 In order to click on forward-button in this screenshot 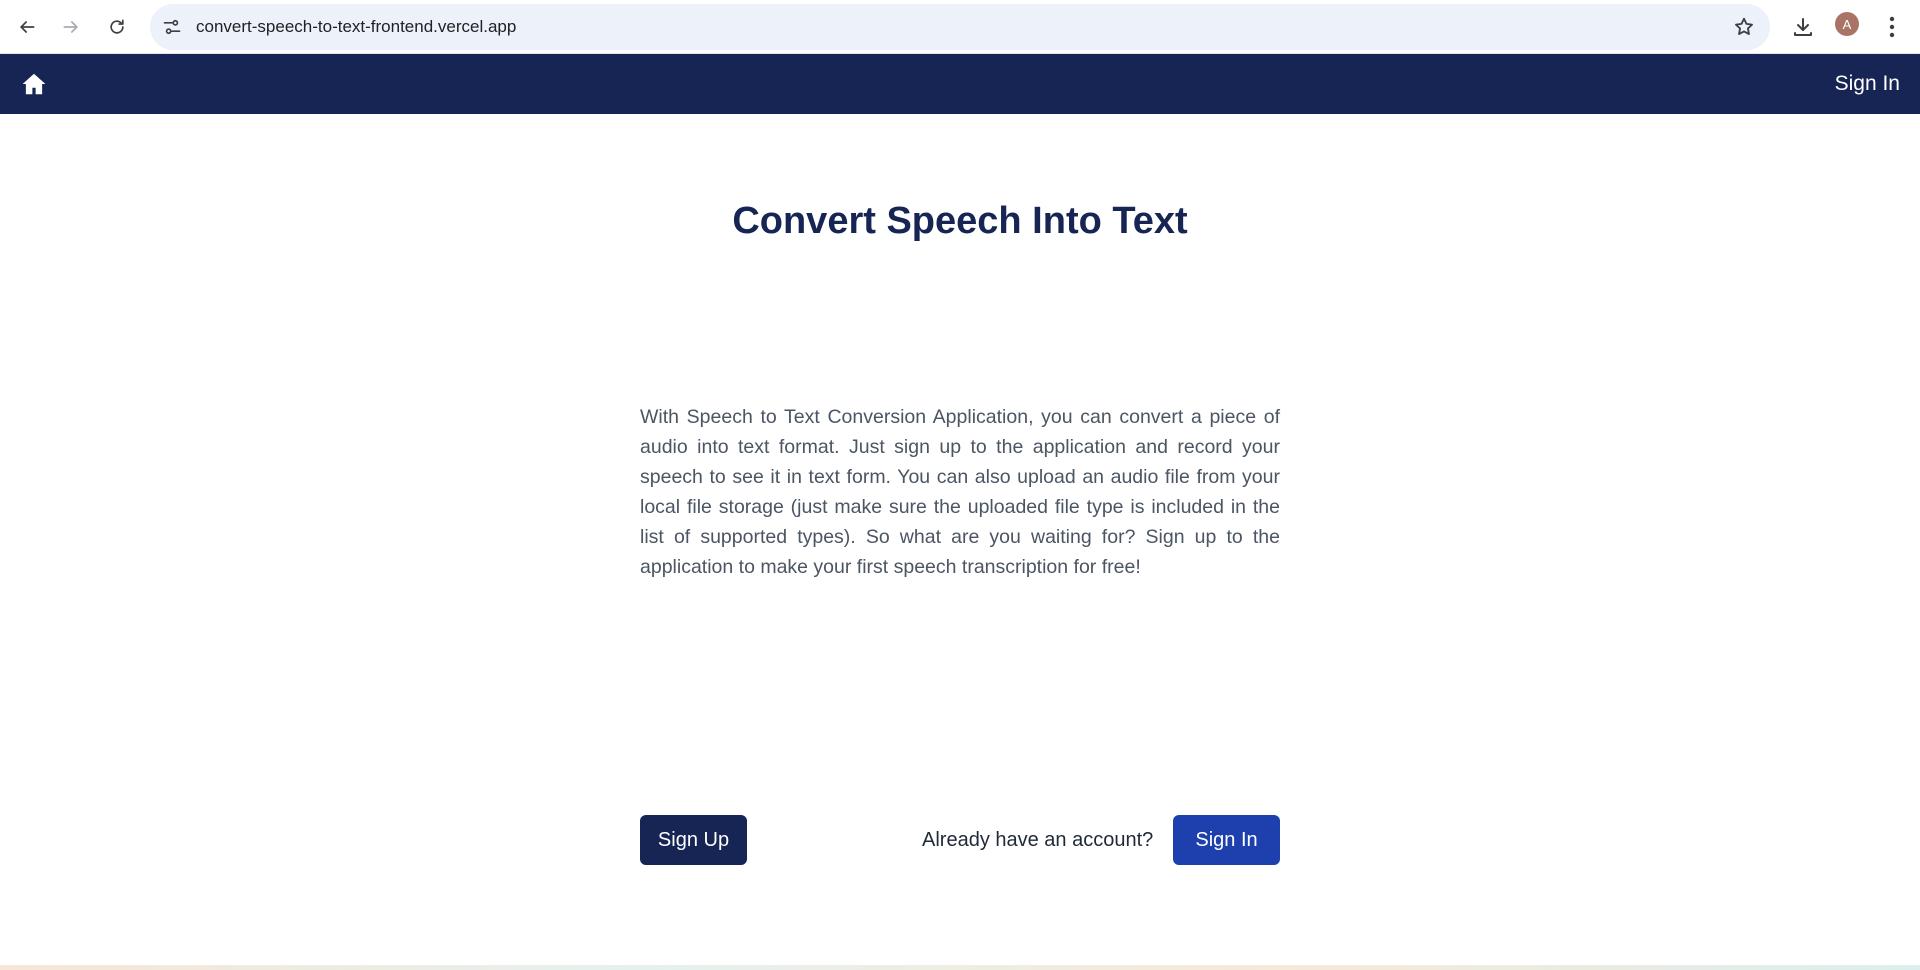, I will do `click(71, 27)`.